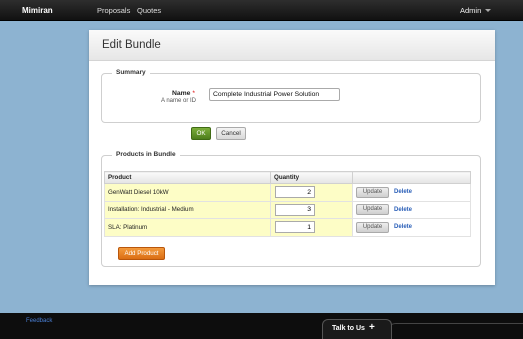 Image resolution: width=523 pixels, height=339 pixels. I want to click on summary-fieldset: Summary Name * A name or ID, so click(291, 96).